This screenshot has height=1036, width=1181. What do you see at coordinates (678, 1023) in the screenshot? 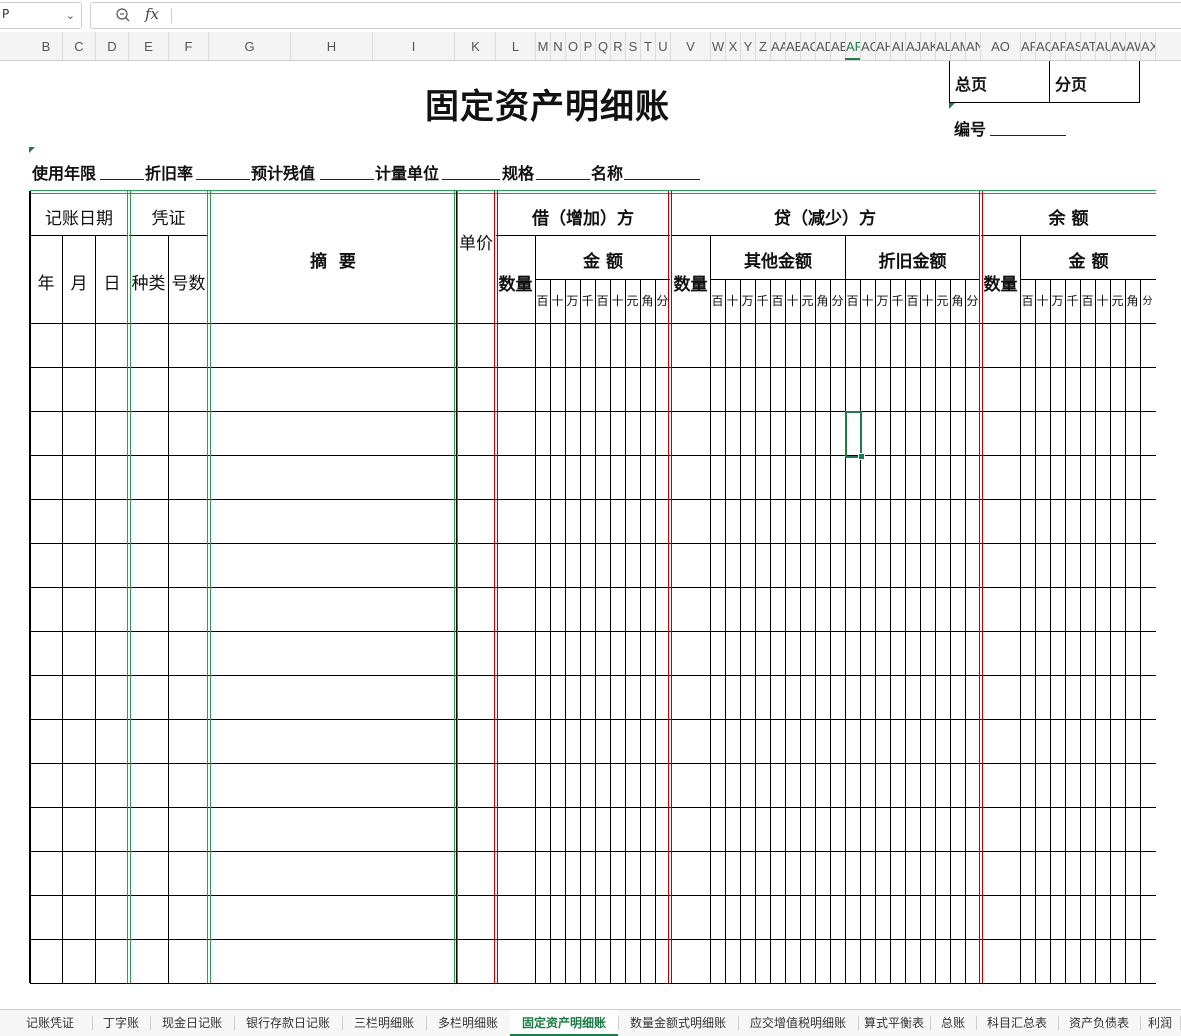
I see `sheet-tab: 数量金额式明细账` at bounding box center [678, 1023].